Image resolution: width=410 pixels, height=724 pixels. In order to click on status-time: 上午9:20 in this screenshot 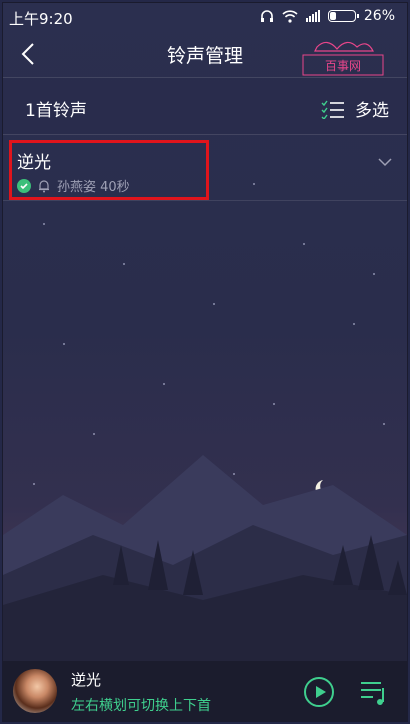, I will do `click(41, 19)`.